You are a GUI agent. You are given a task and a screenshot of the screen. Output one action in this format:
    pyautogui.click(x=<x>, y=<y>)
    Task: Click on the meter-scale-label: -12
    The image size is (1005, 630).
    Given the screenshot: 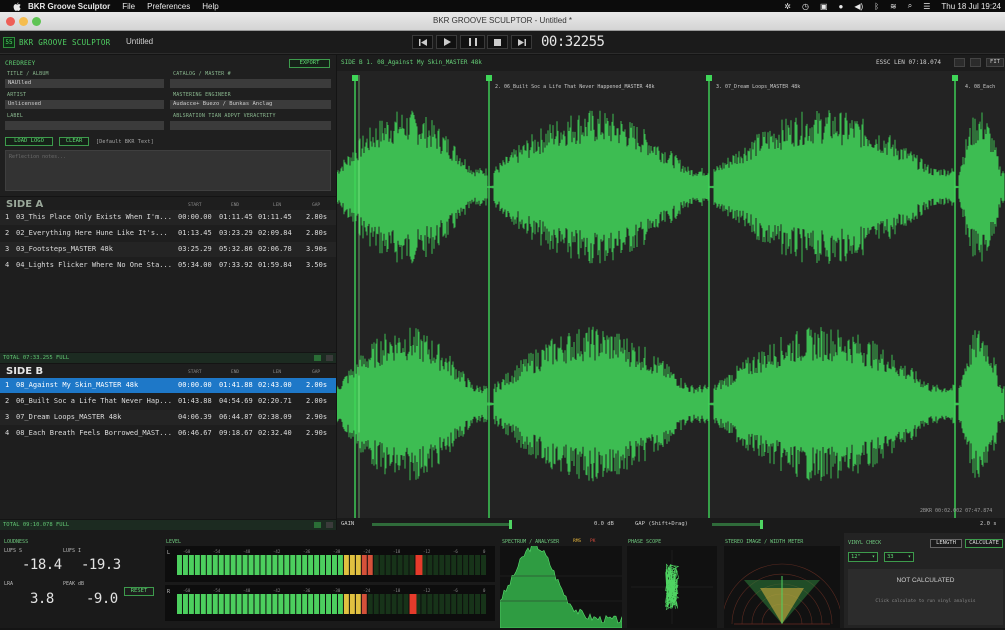 What is the action you would take?
    pyautogui.click(x=427, y=590)
    